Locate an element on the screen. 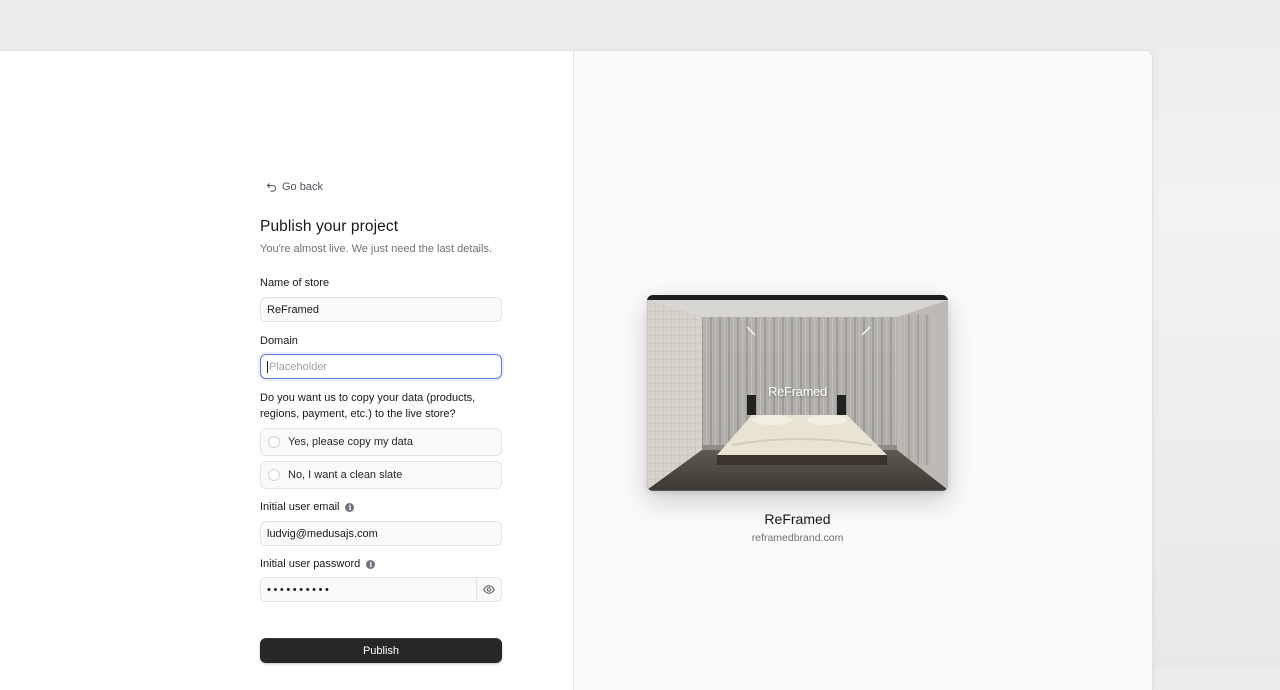  password-label: Initial user password i is located at coordinates (381, 564).